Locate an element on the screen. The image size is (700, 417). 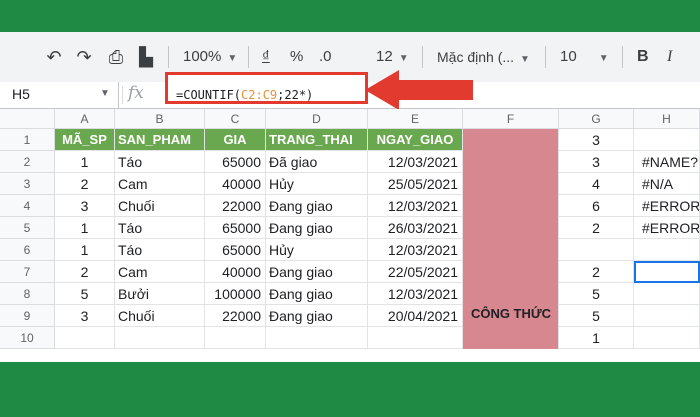
column-h-cell: #N/A is located at coordinates (667, 184).